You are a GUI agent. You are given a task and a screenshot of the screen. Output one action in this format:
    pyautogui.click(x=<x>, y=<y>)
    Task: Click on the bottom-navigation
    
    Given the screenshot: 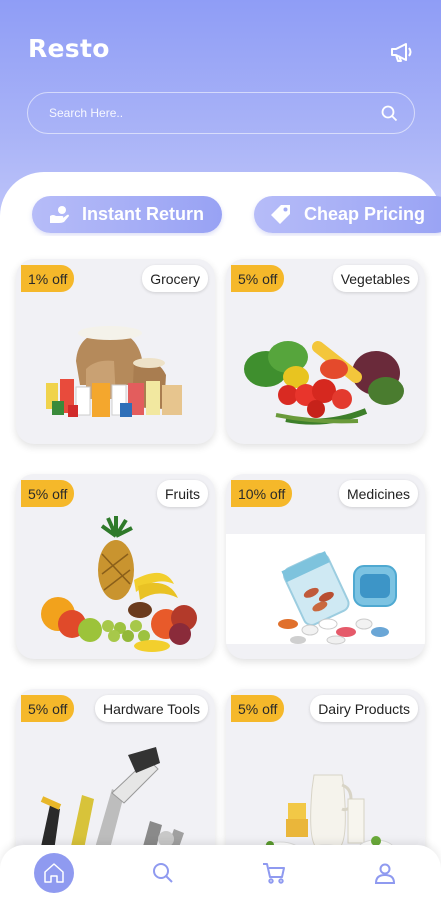 What is the action you would take?
    pyautogui.click(x=220, y=872)
    